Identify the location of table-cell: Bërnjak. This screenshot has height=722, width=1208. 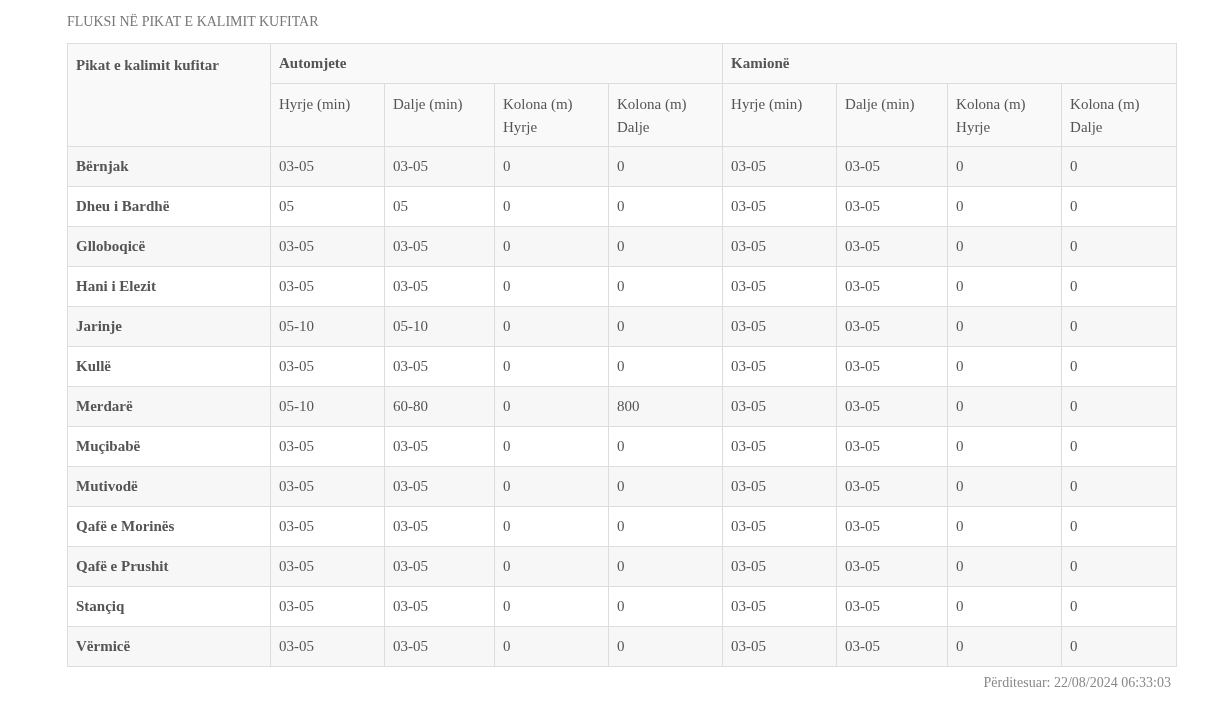
(169, 166).